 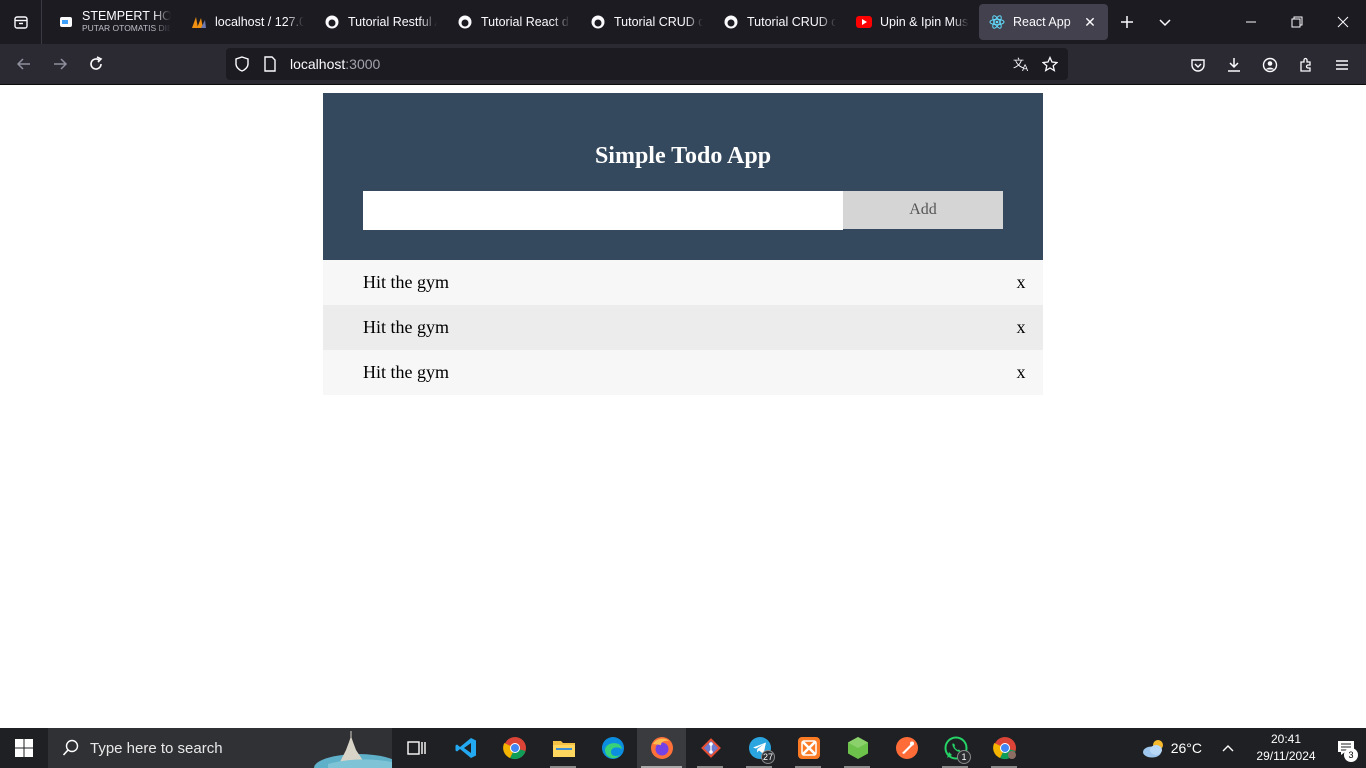 I want to click on close-window-button, so click(x=1343, y=22).